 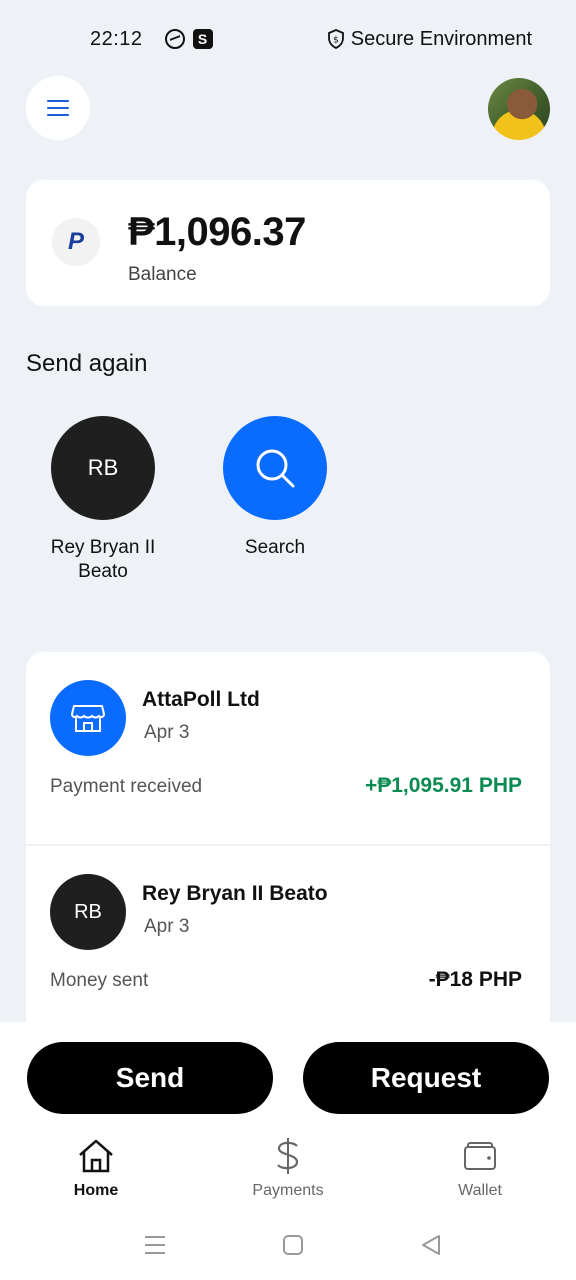 I want to click on dollar-icon, so click(x=288, y=1156).